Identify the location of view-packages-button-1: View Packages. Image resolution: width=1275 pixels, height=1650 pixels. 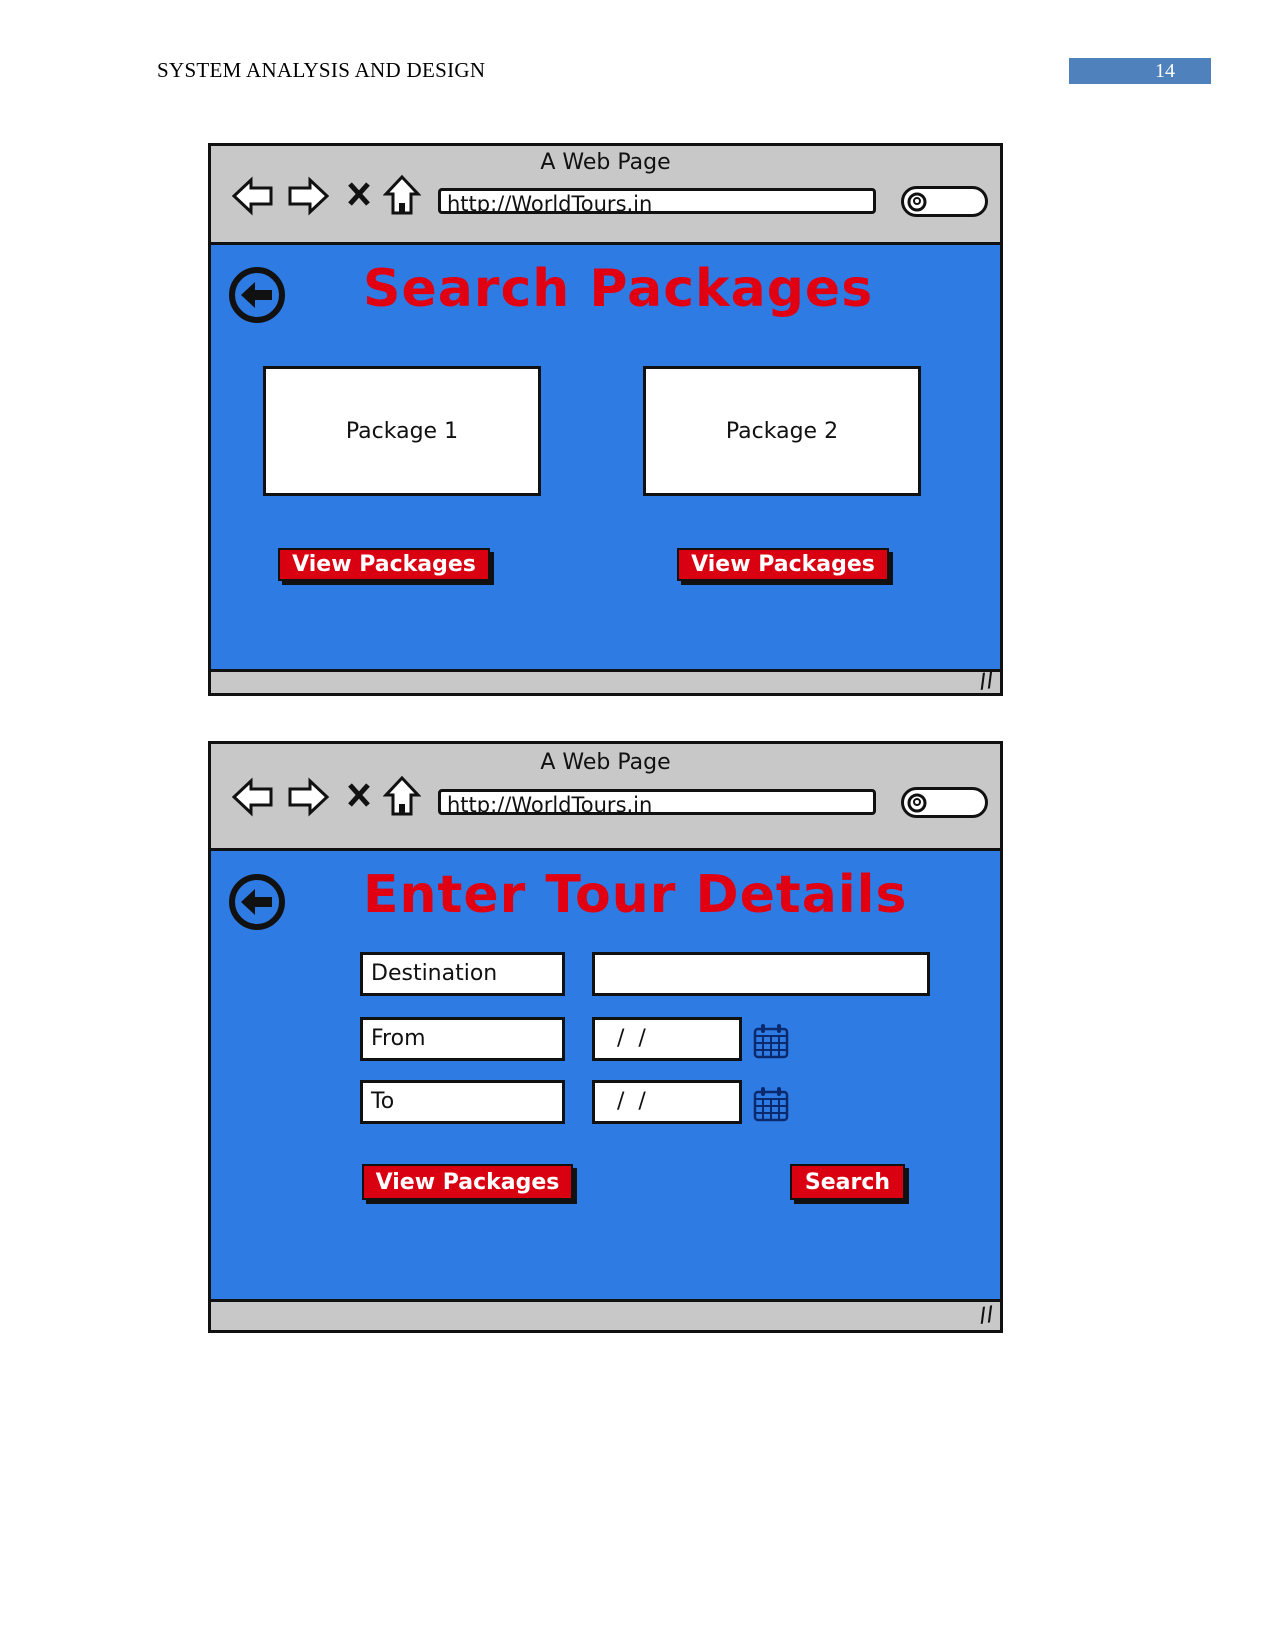
(384, 564).